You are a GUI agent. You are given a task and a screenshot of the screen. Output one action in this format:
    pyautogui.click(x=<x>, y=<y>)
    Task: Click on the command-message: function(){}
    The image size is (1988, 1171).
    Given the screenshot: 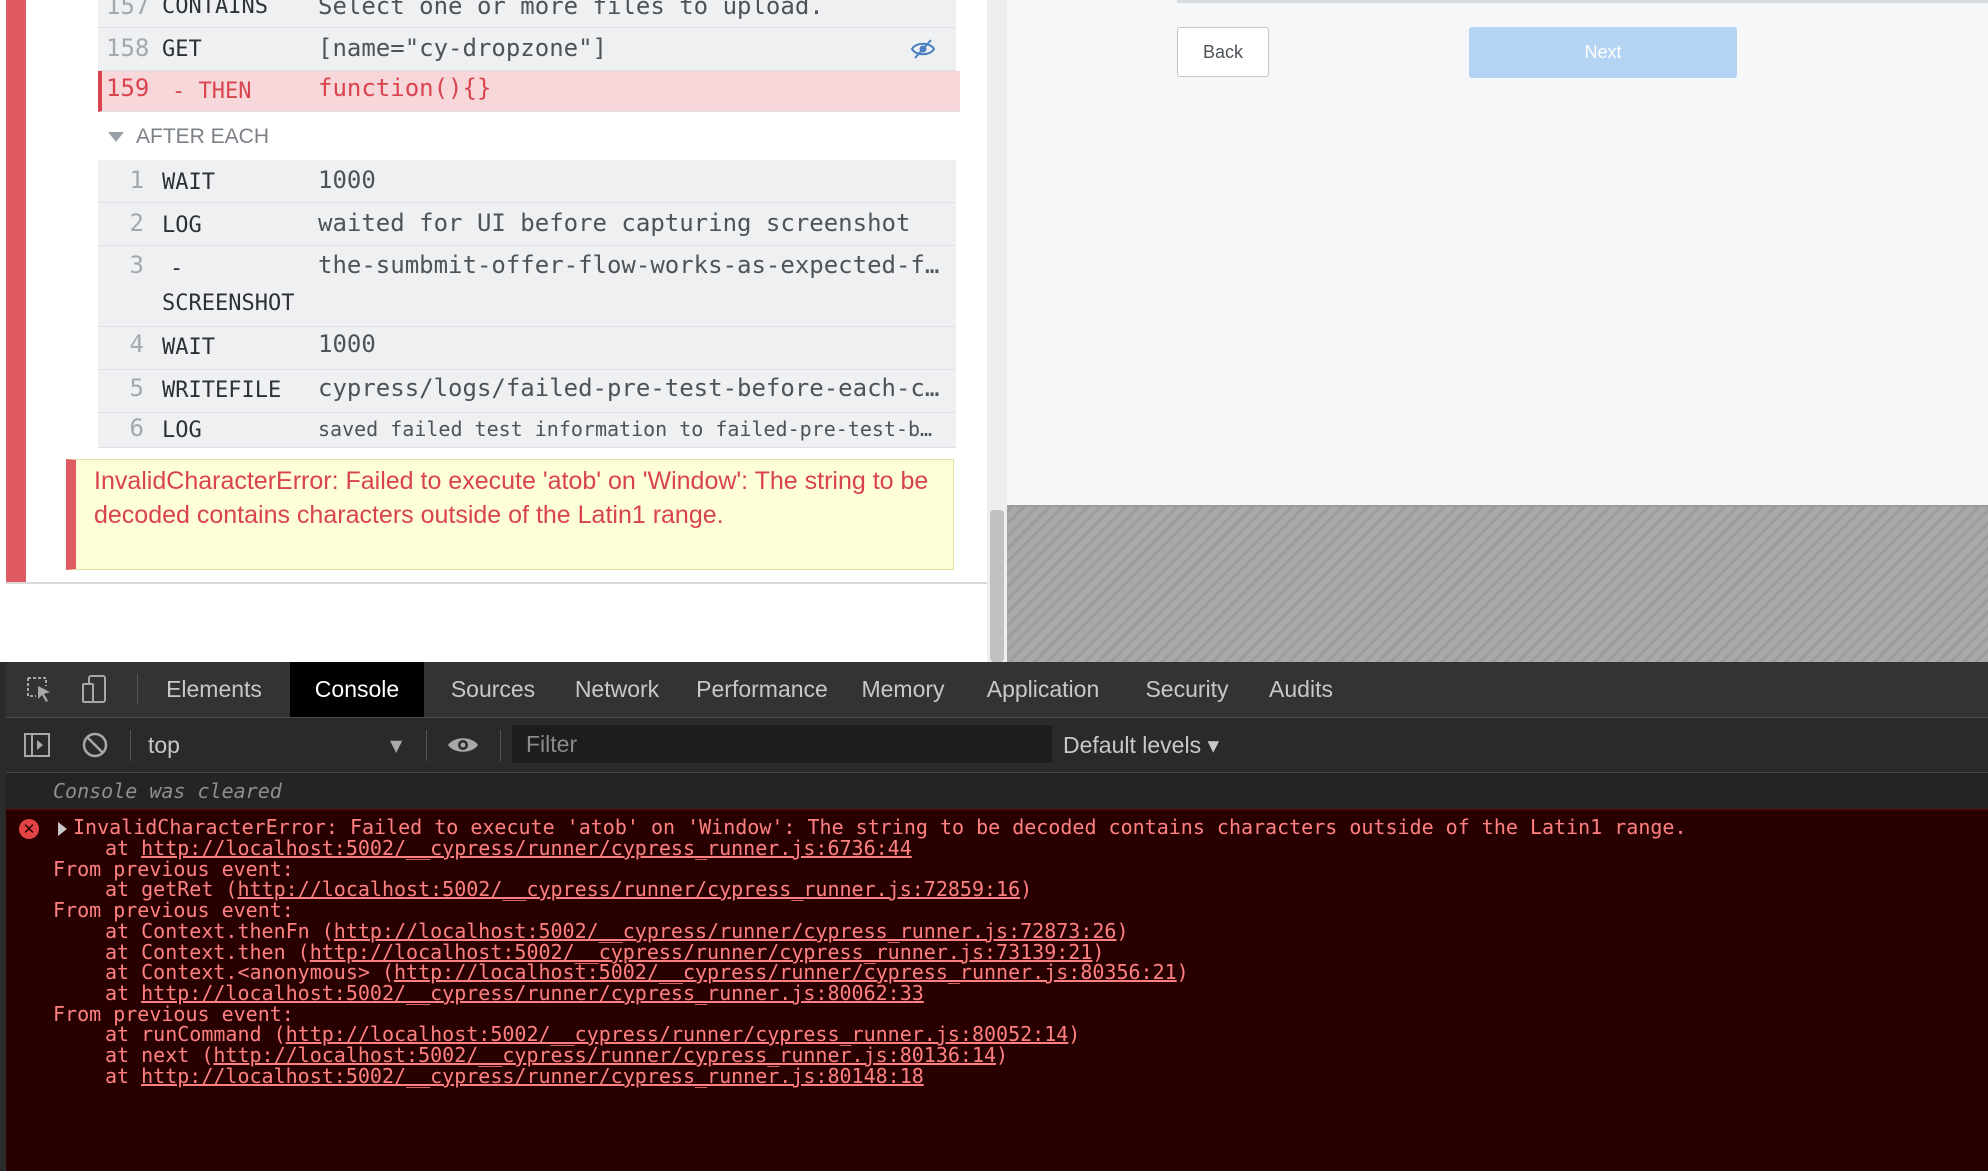 What is the action you would take?
    pyautogui.click(x=405, y=88)
    